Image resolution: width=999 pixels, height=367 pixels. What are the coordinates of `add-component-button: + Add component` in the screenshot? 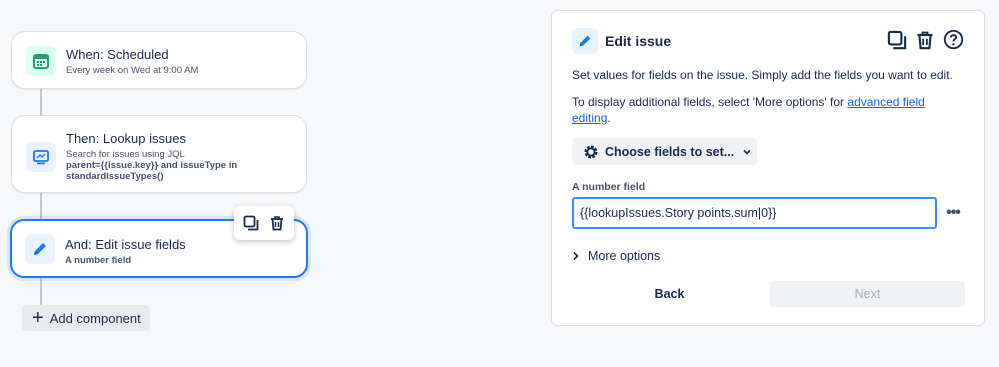 It's located at (86, 318).